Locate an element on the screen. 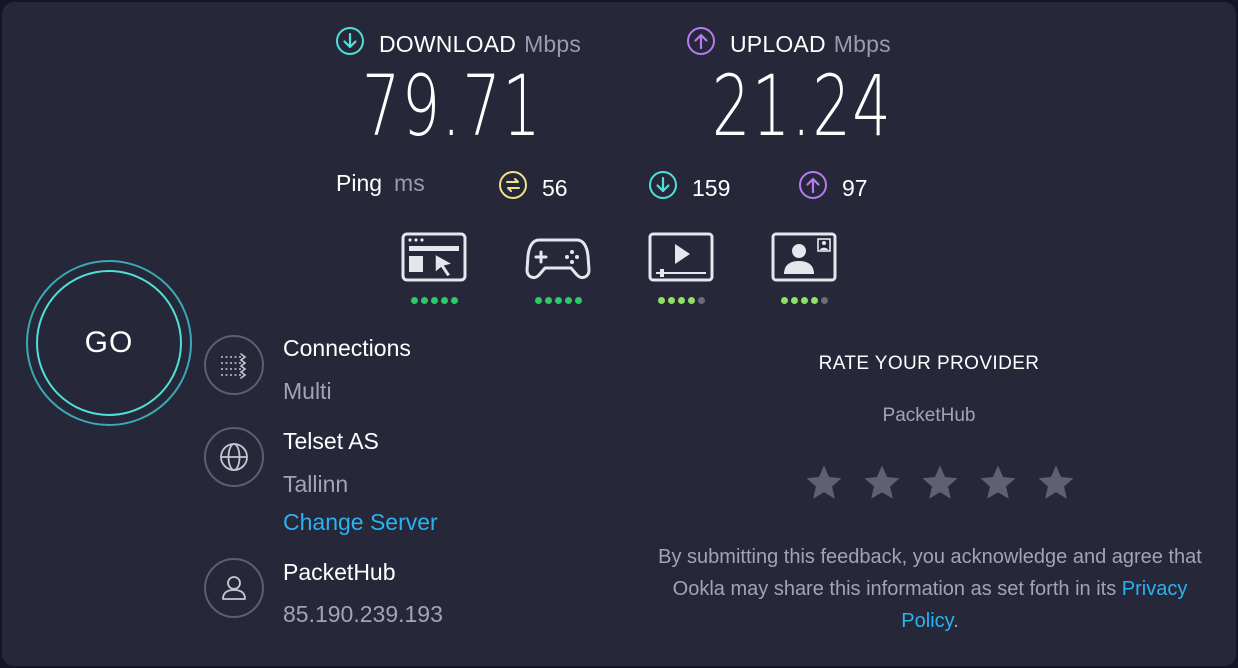  gaming-rating is located at coordinates (558, 300).